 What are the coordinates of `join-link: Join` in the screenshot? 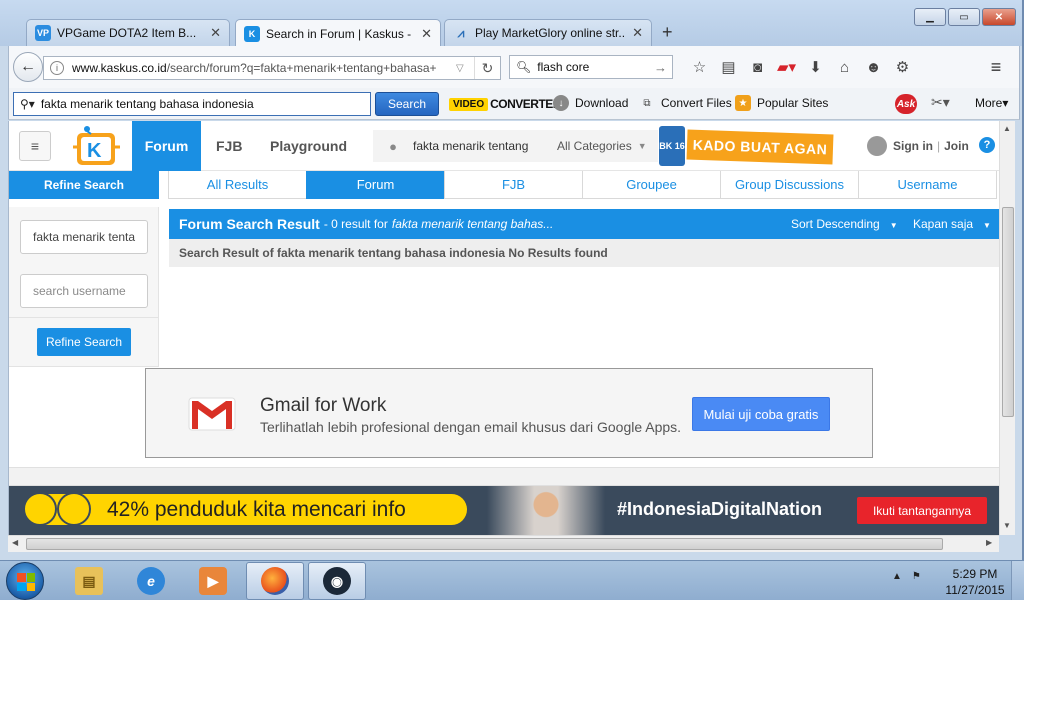 It's located at (956, 146).